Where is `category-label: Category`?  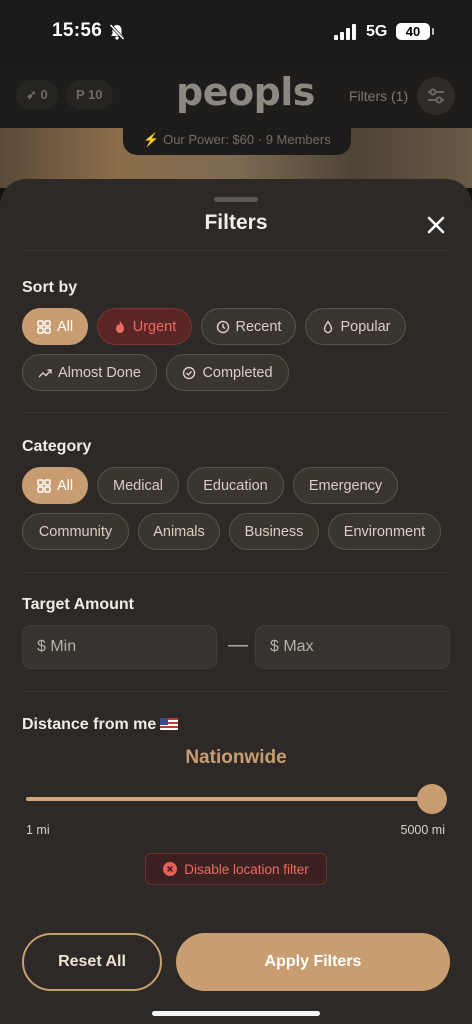
category-label: Category is located at coordinates (57, 446).